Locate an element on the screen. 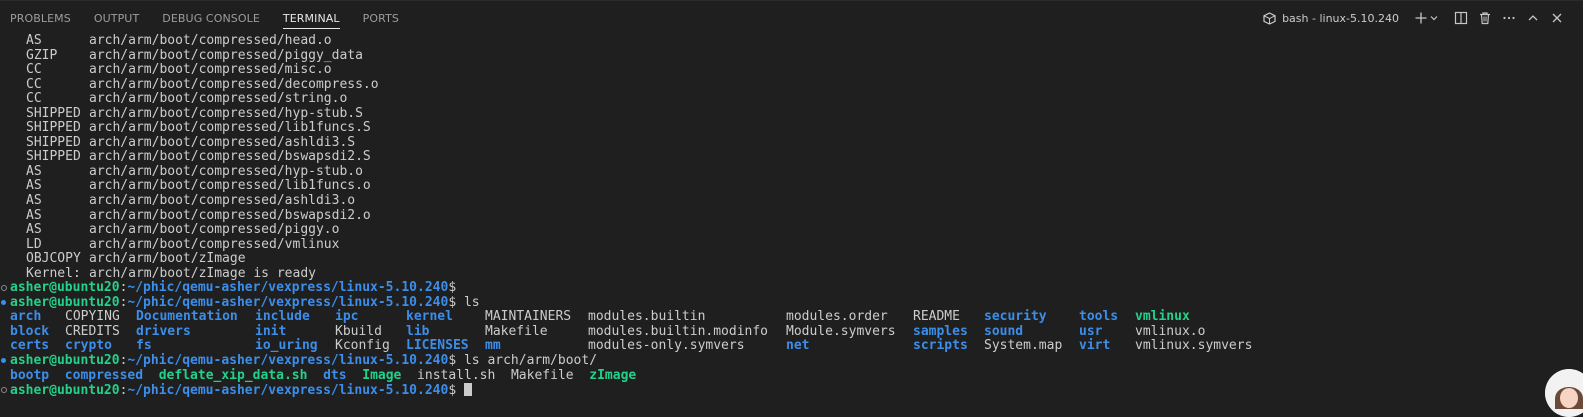  build-step-path: arch/arm/boot/compressed/bswapsdi2.S is located at coordinates (230, 157).